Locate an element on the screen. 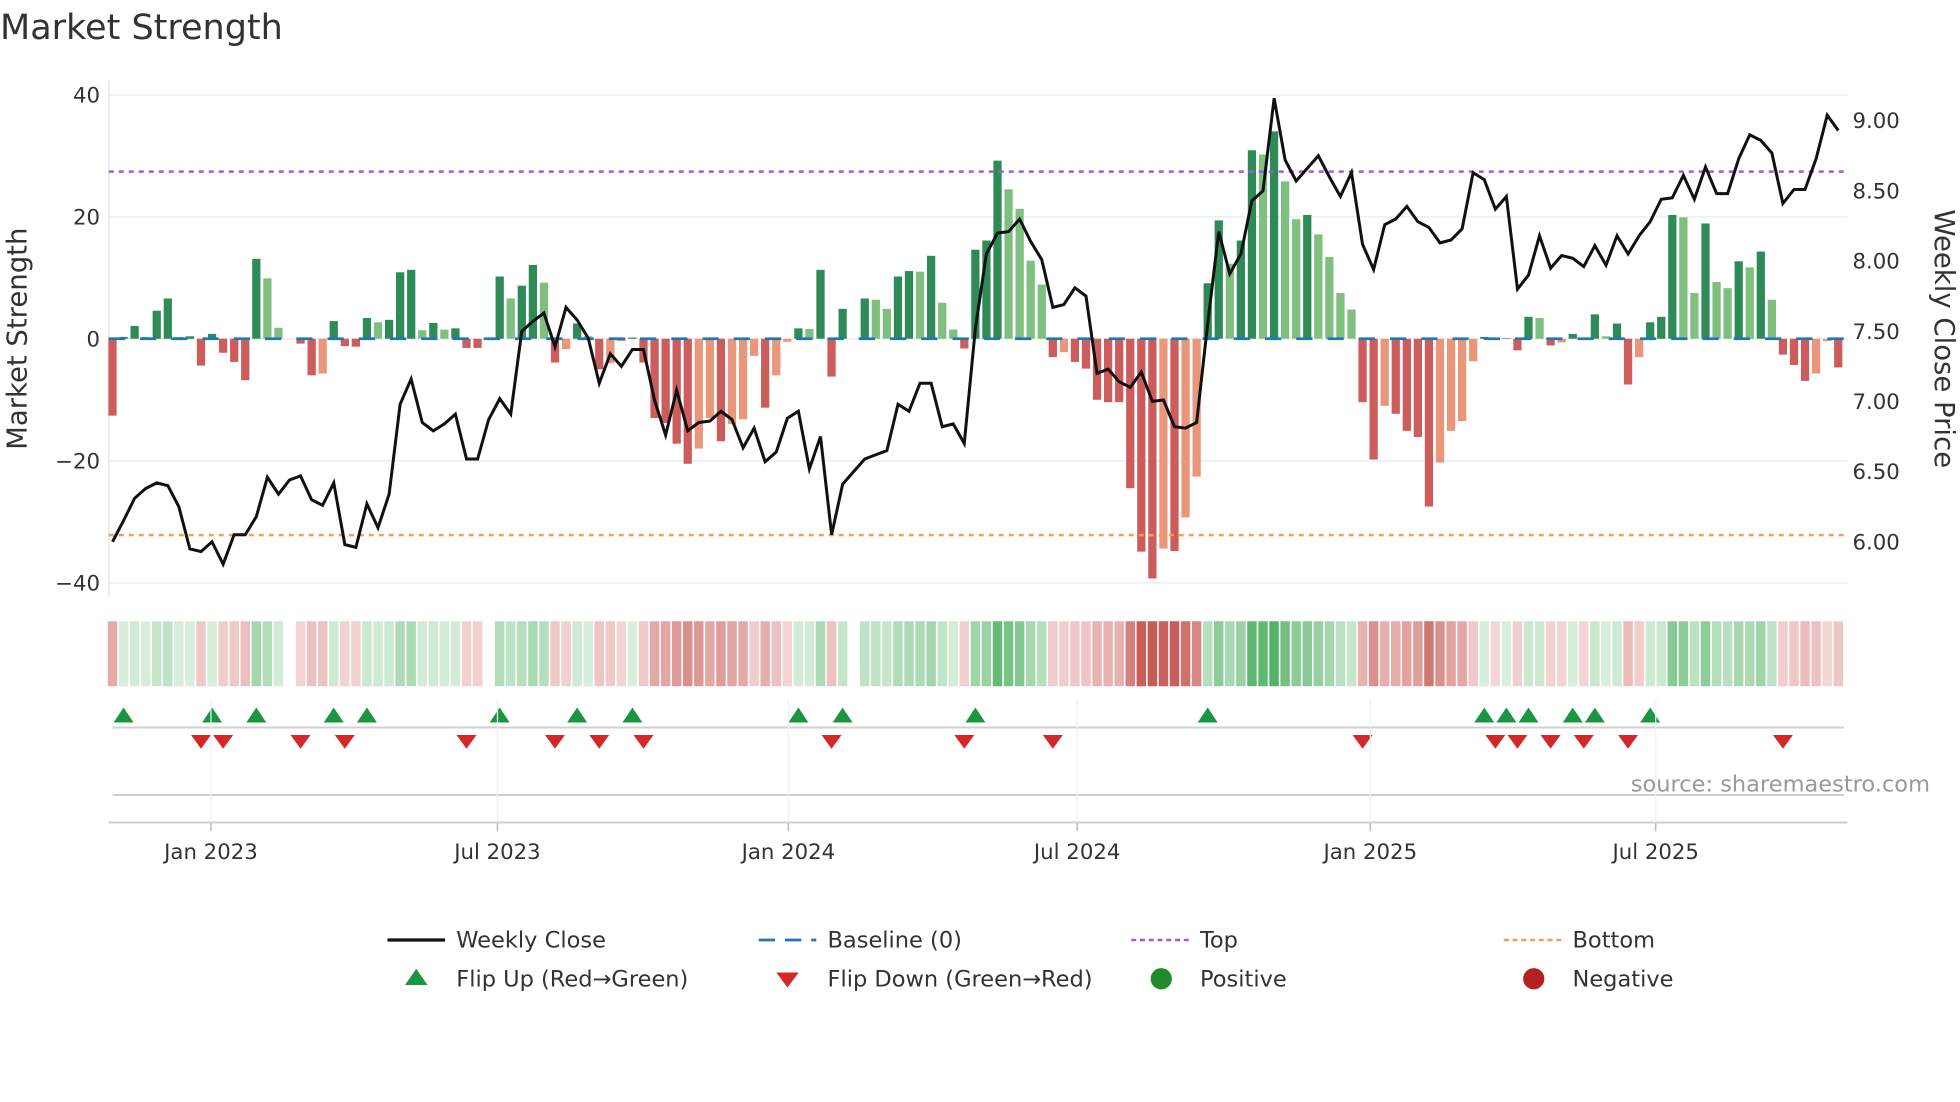 The image size is (1960, 1102). legend-triangle-up-icon is located at coordinates (416, 976).